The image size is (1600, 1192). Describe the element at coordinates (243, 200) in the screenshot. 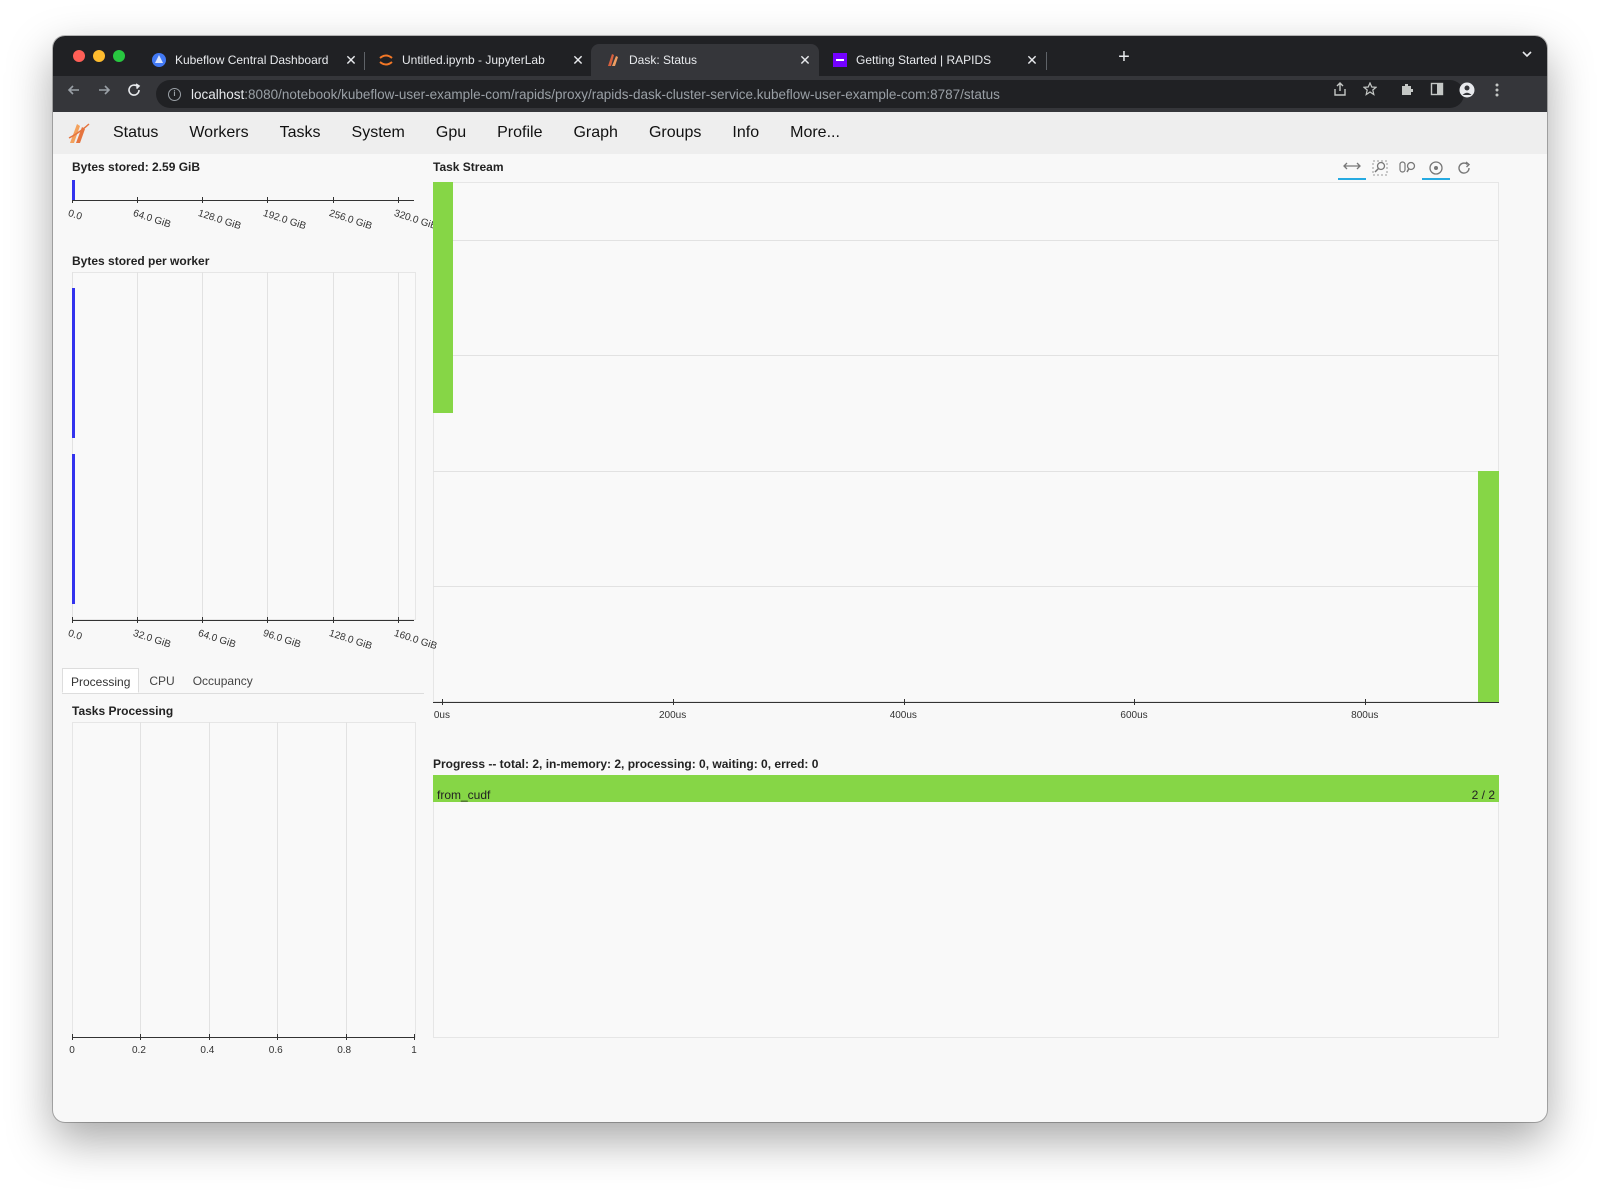

I see `bytes-stored-x-axis` at that location.